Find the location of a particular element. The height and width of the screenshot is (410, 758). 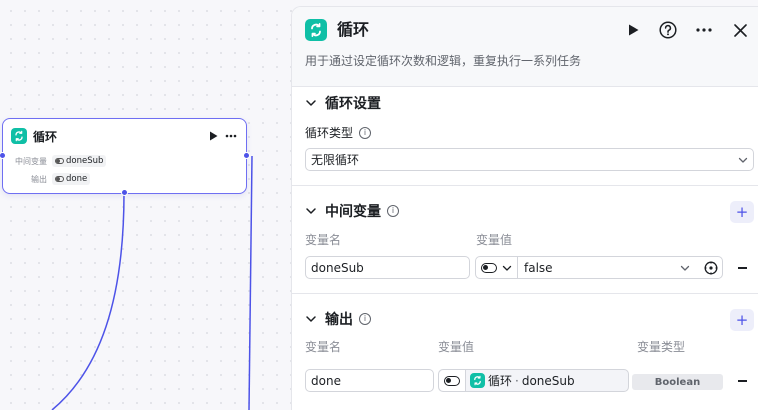

node-row-output: 输出 done is located at coordinates (51, 179).